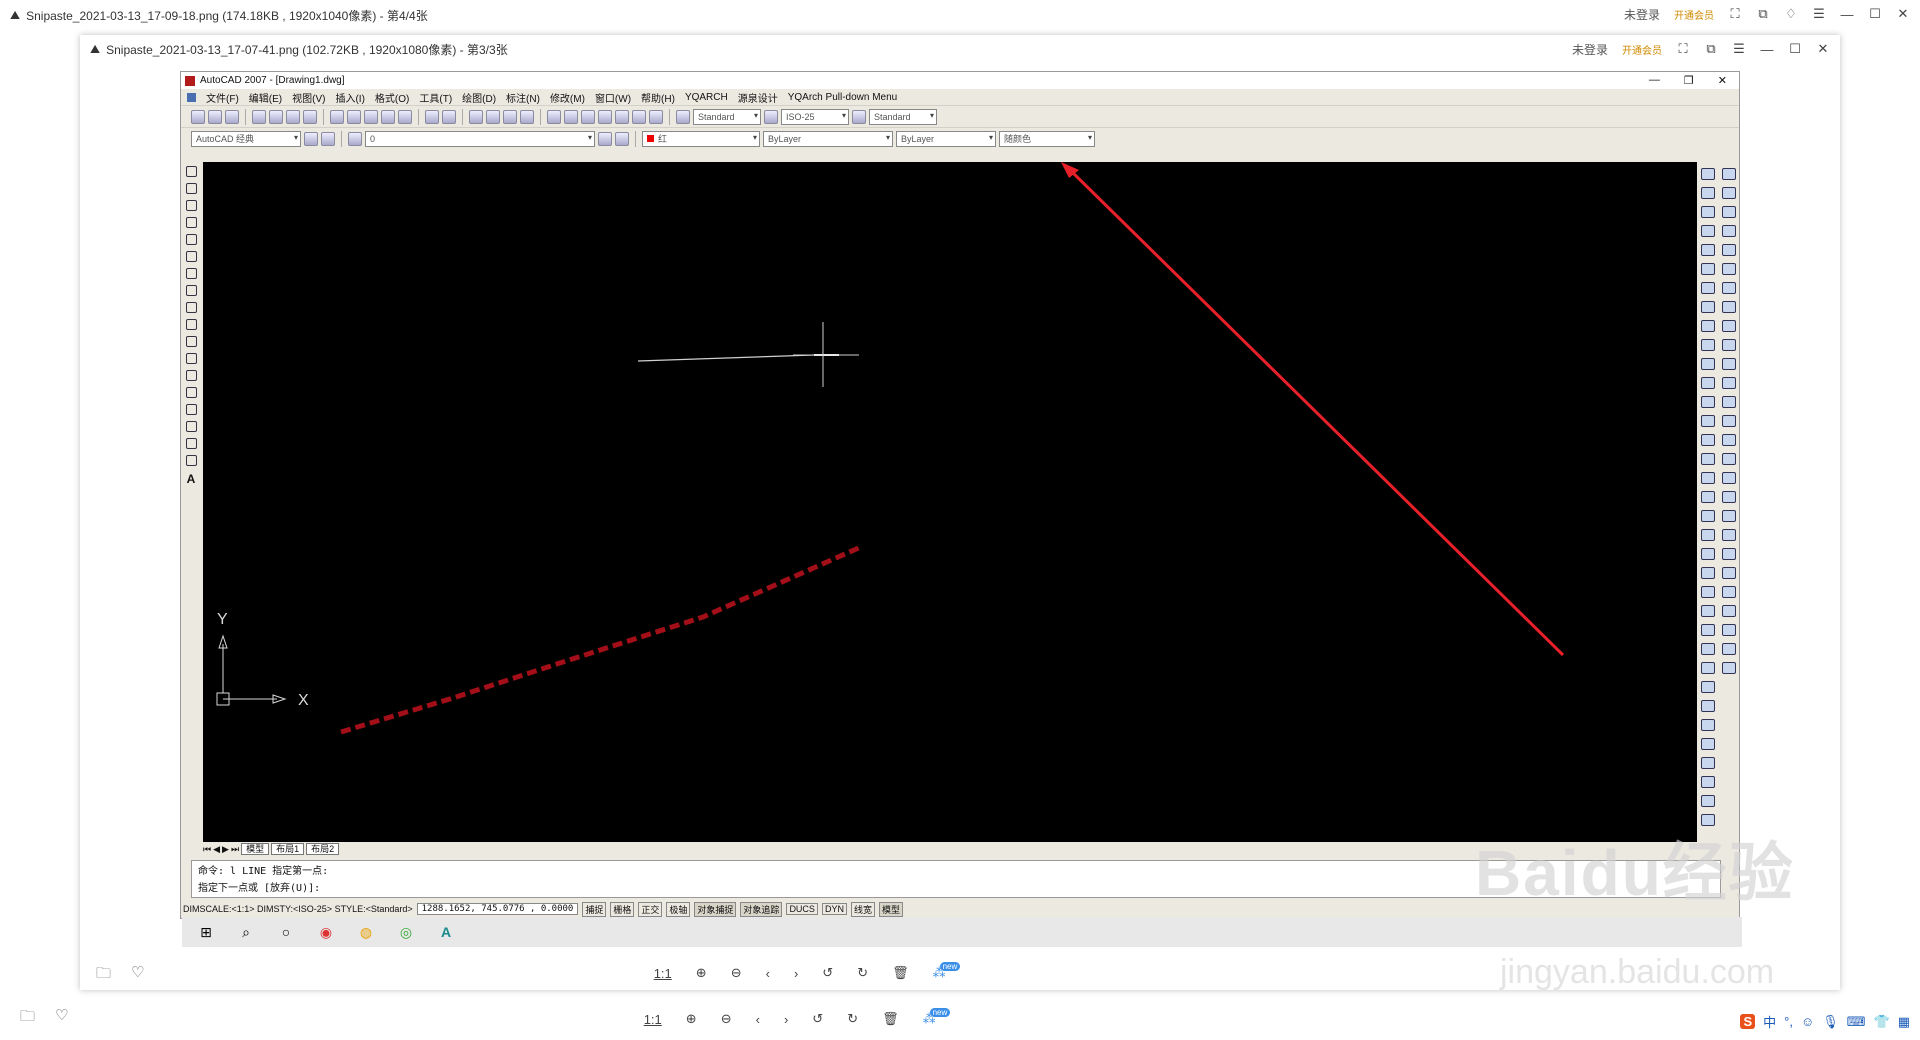  I want to click on arc-icon, so click(191, 256).